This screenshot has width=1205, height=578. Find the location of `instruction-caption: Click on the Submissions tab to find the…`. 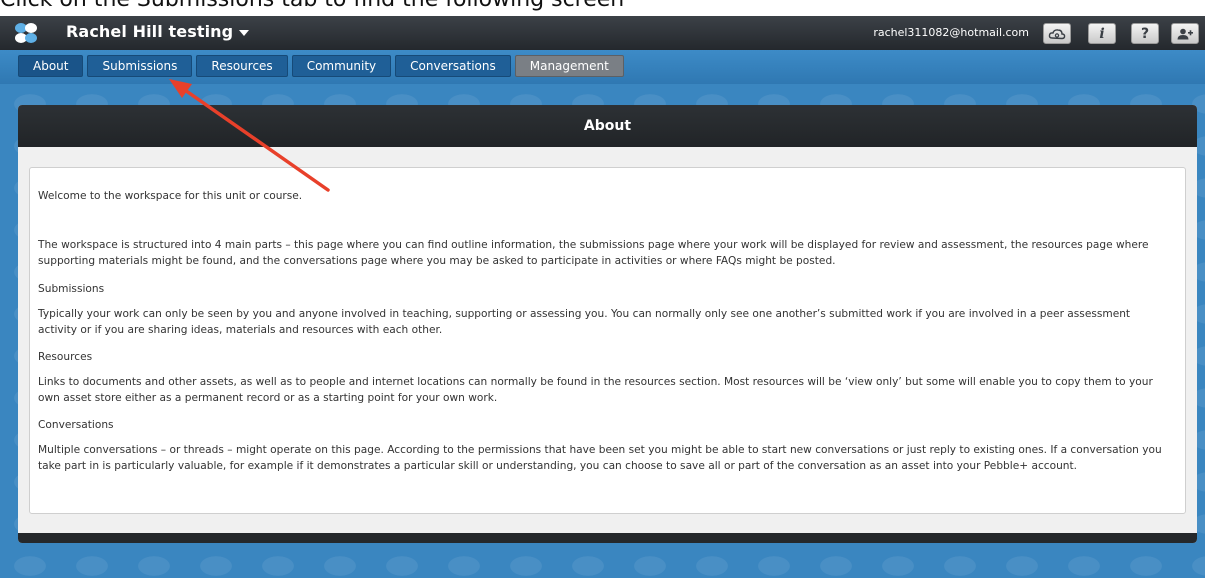

instruction-caption: Click on the Submissions tab to find the… is located at coordinates (602, 8).